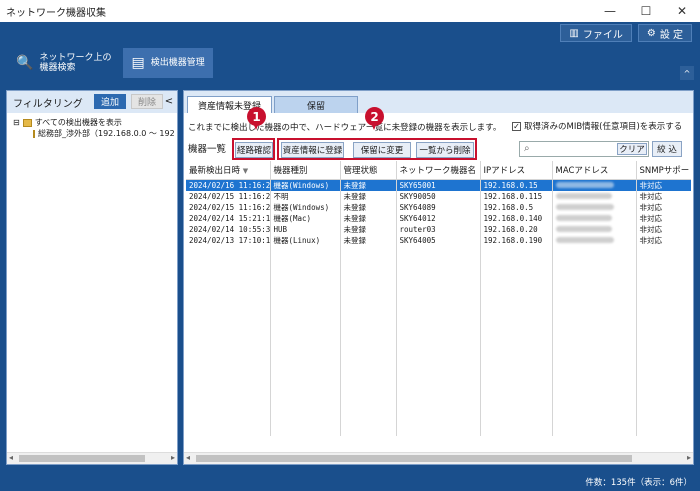 This screenshot has height=491, width=700. I want to click on cell-date: 2024/02/13 17:10:11, so click(228, 240).